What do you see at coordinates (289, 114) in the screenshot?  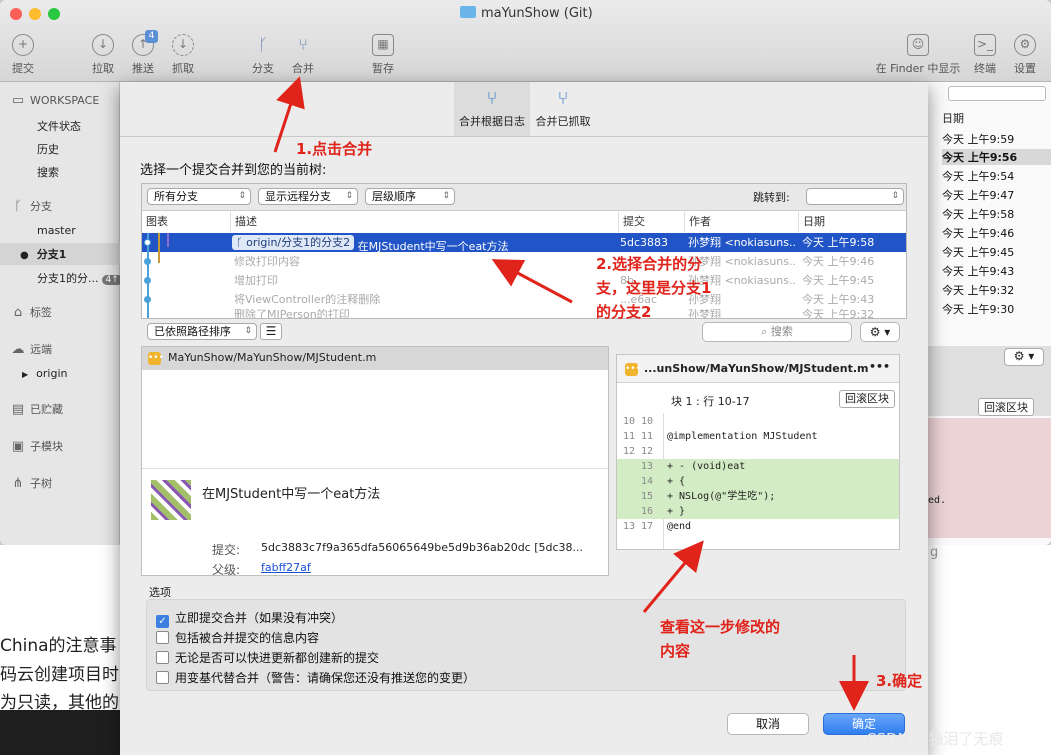 I see `arrow-to-merge` at bounding box center [289, 114].